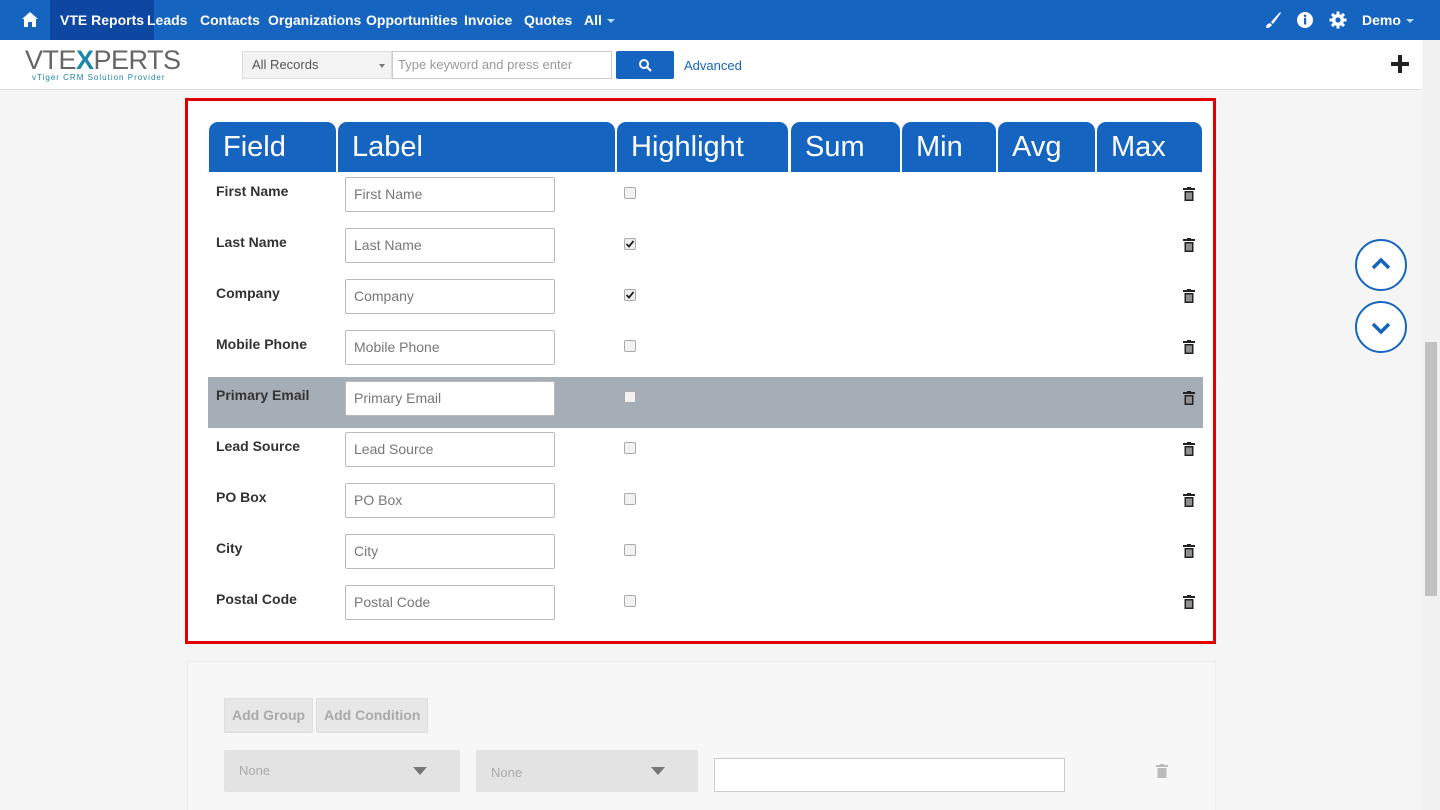 The height and width of the screenshot is (810, 1440). What do you see at coordinates (705, 606) in the screenshot?
I see `table-row: Postal Code Postal Code` at bounding box center [705, 606].